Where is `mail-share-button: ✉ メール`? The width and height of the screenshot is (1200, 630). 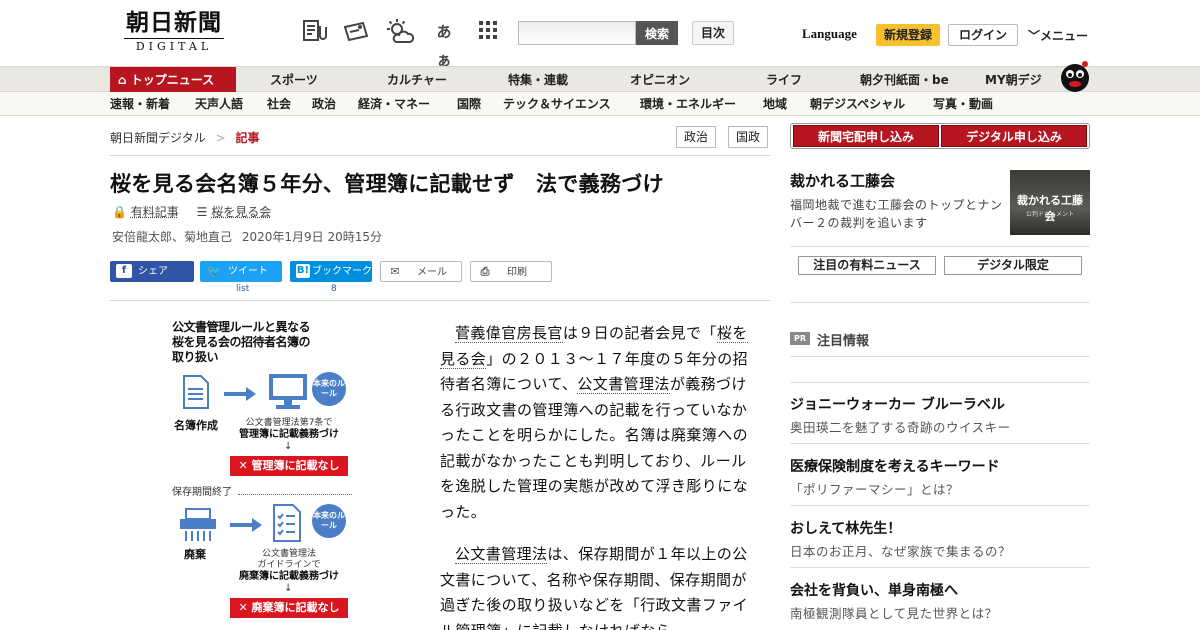 mail-share-button: ✉ メール is located at coordinates (421, 271).